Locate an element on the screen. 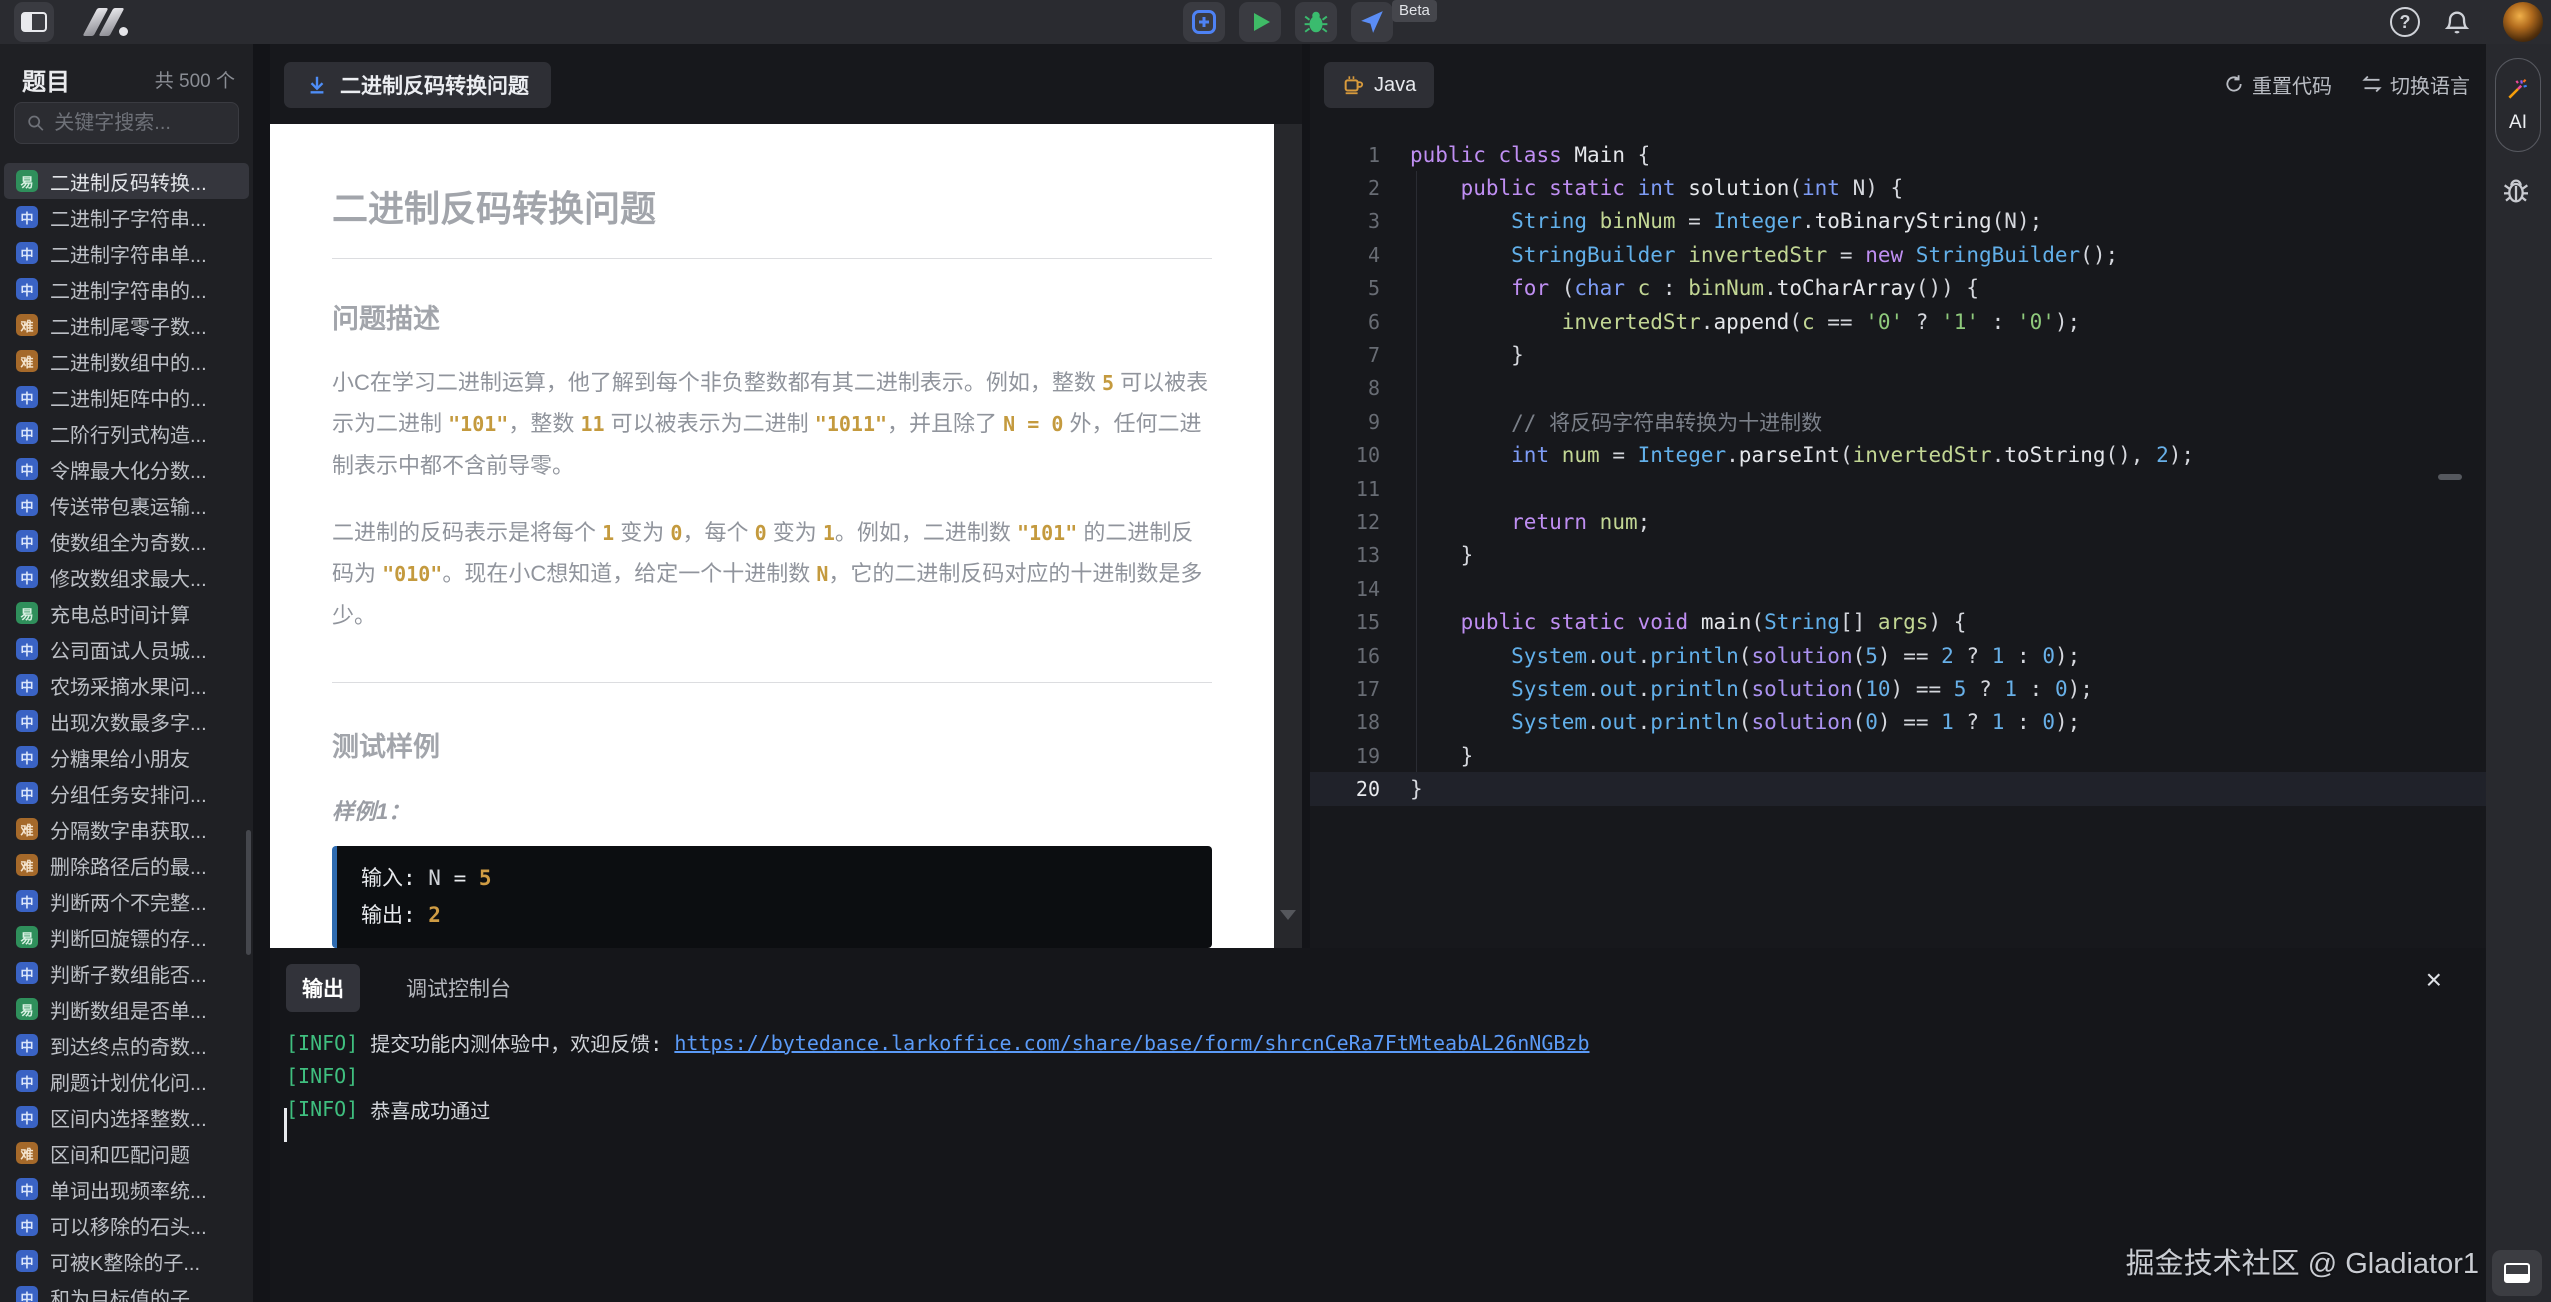  sidebar-item: 易充电总时间计算 is located at coordinates (126, 613).